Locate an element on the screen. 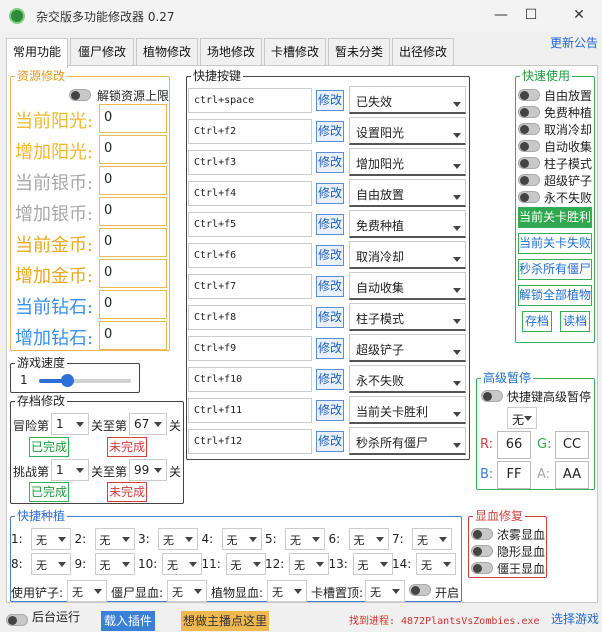 Image resolution: width=602 pixels, height=632 pixels. tab-field: 场地修改 is located at coordinates (231, 52).